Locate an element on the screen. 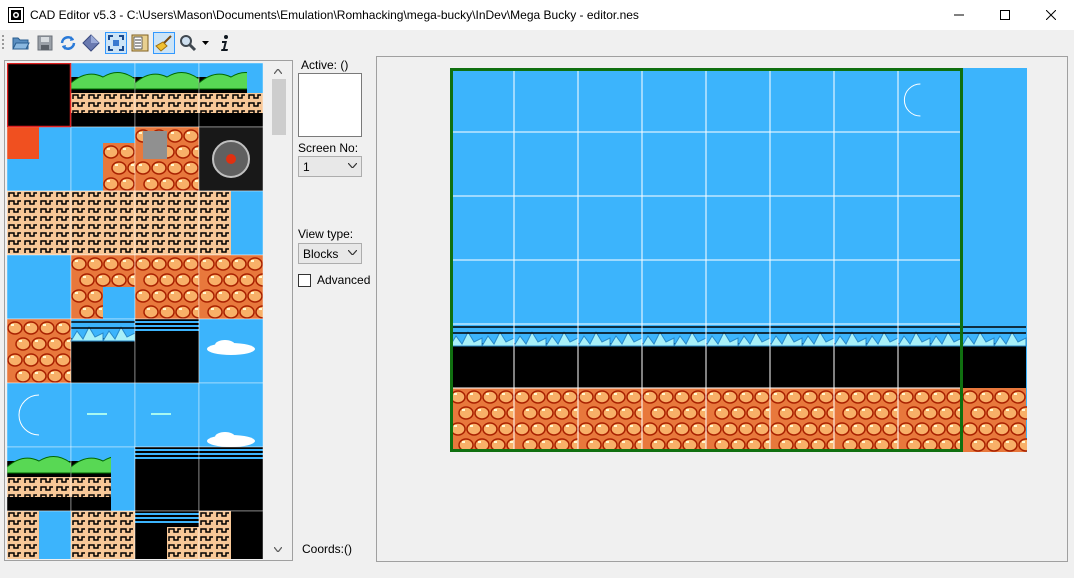 The image size is (1074, 578). maximize-button is located at coordinates (1005, 15).